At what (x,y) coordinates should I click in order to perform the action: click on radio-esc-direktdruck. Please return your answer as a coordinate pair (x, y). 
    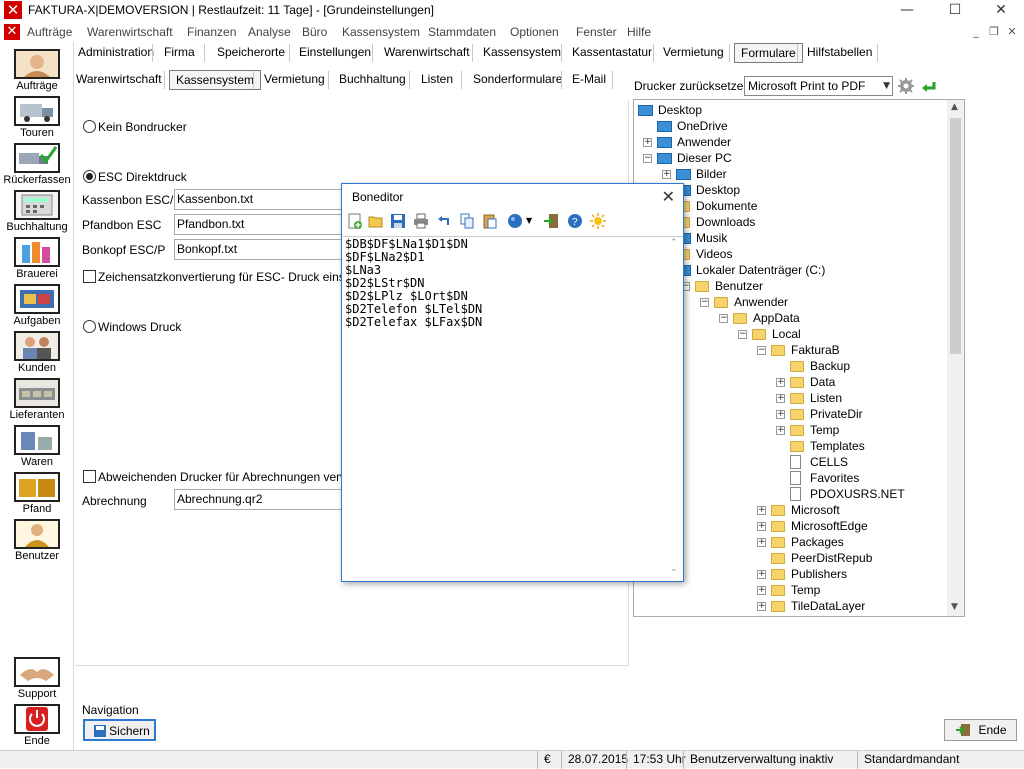
    Looking at the image, I should click on (89, 176).